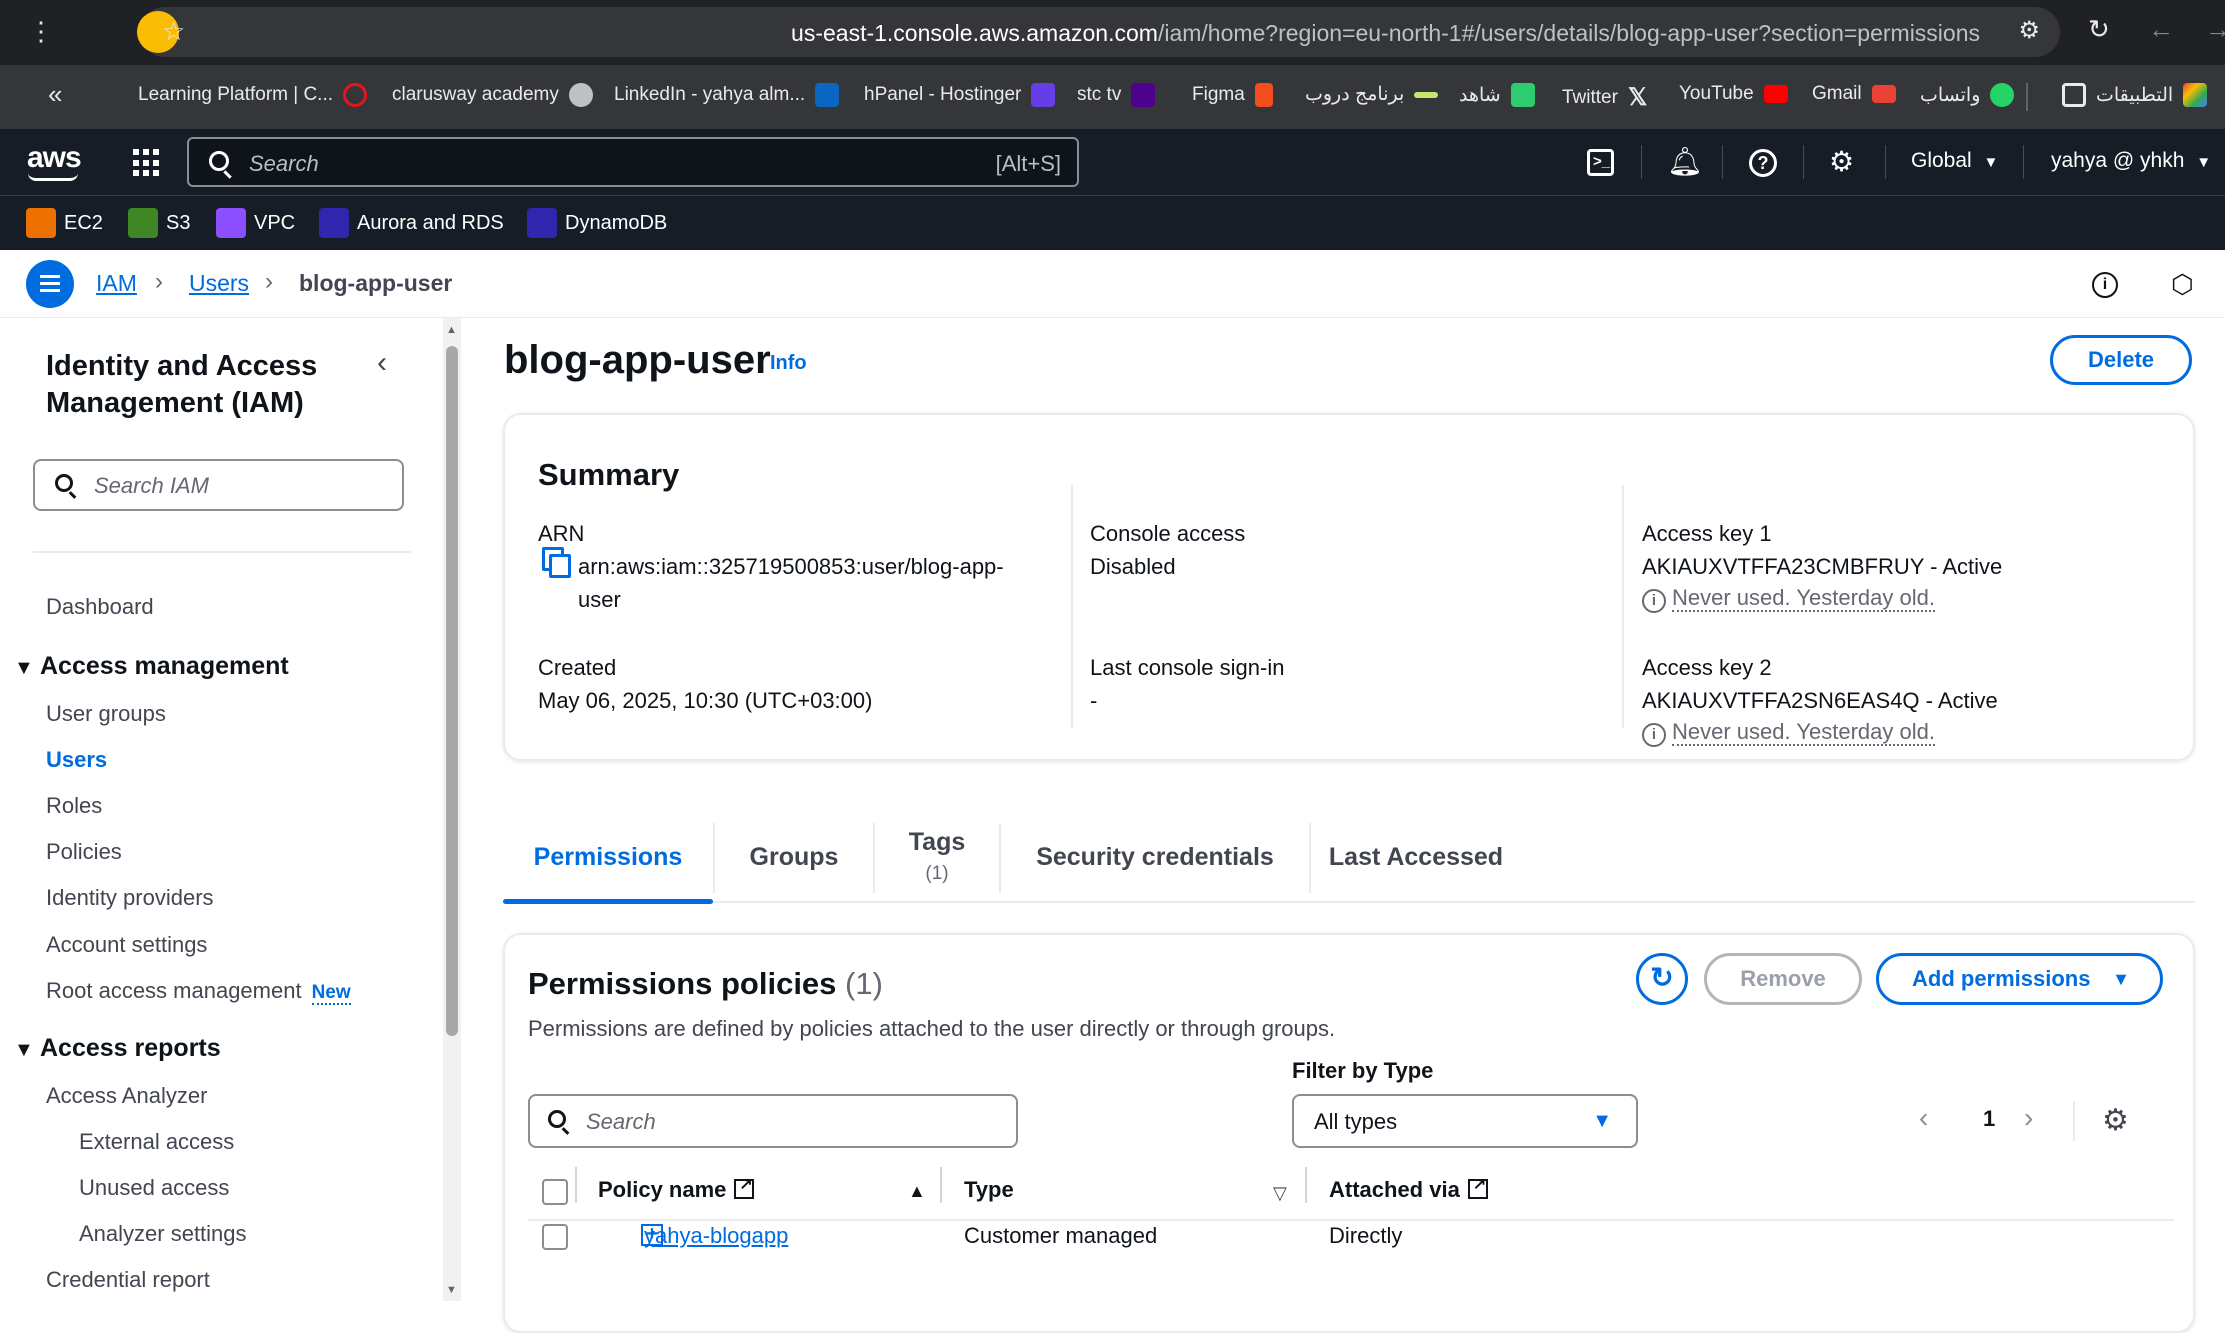 Image resolution: width=2225 pixels, height=1333 pixels. I want to click on column-label: Policy name, so click(662, 1189).